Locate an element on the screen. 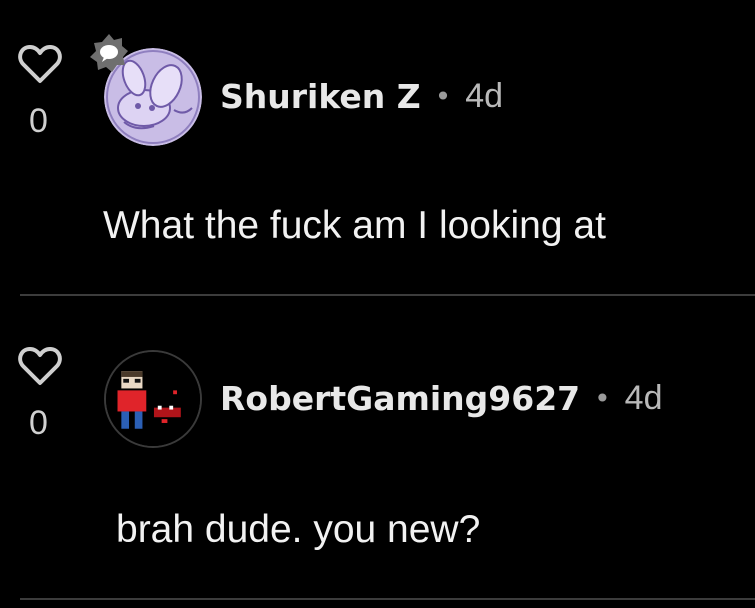 The height and width of the screenshot is (608, 755). chat-badge-icon is located at coordinates (109, 53).